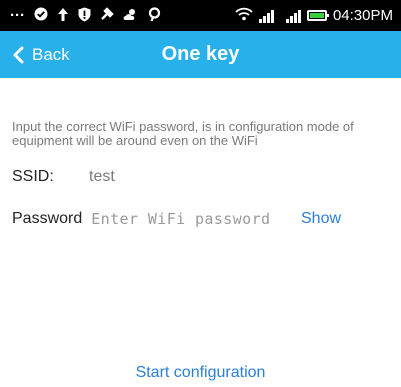 The height and width of the screenshot is (387, 401). Describe the element at coordinates (317, 15) in the screenshot. I see `battery-icon` at that location.